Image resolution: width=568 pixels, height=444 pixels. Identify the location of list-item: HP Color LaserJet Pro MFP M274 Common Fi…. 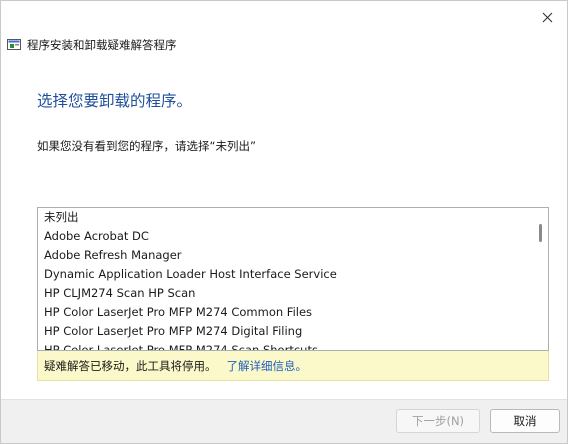
(285, 312).